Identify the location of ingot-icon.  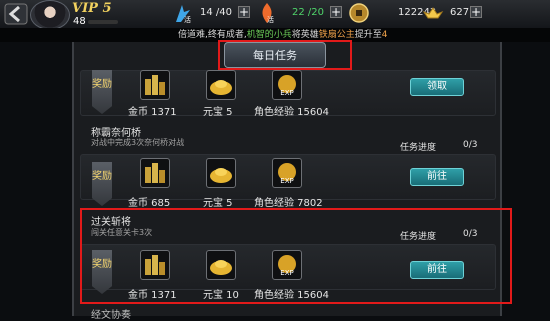
(433, 13).